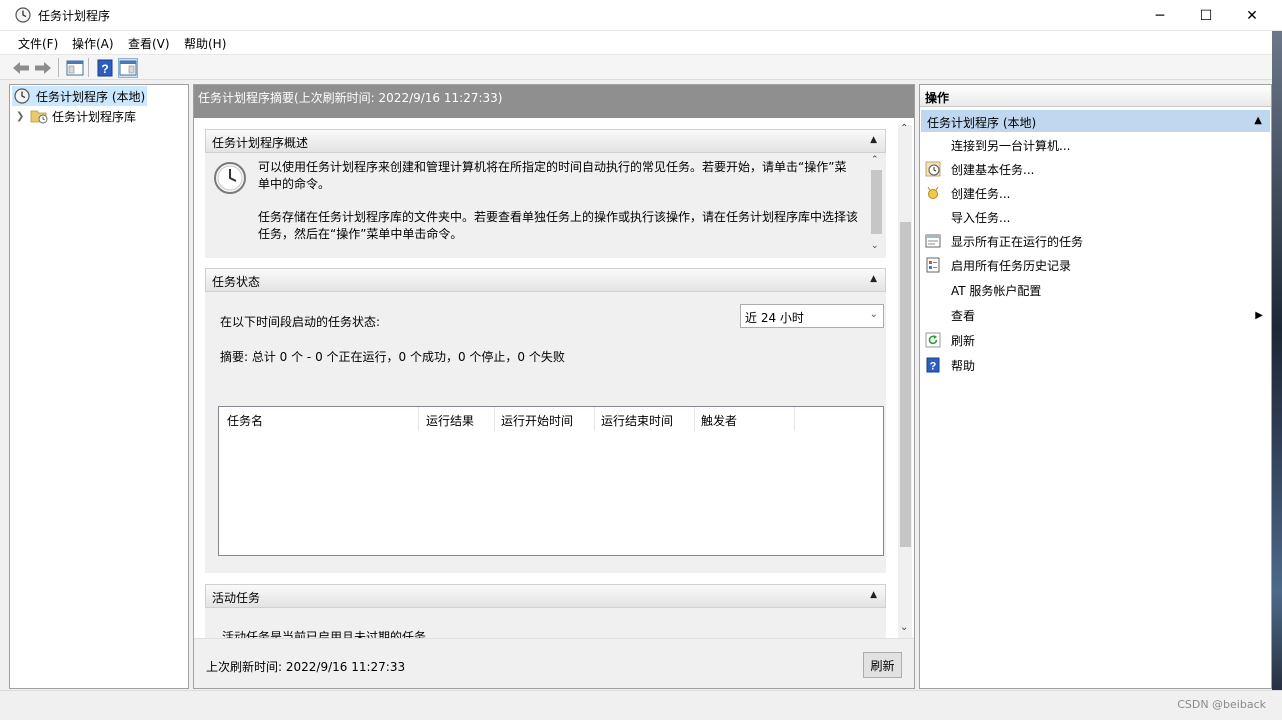  I want to click on overview-scroll-thumb, so click(876, 202).